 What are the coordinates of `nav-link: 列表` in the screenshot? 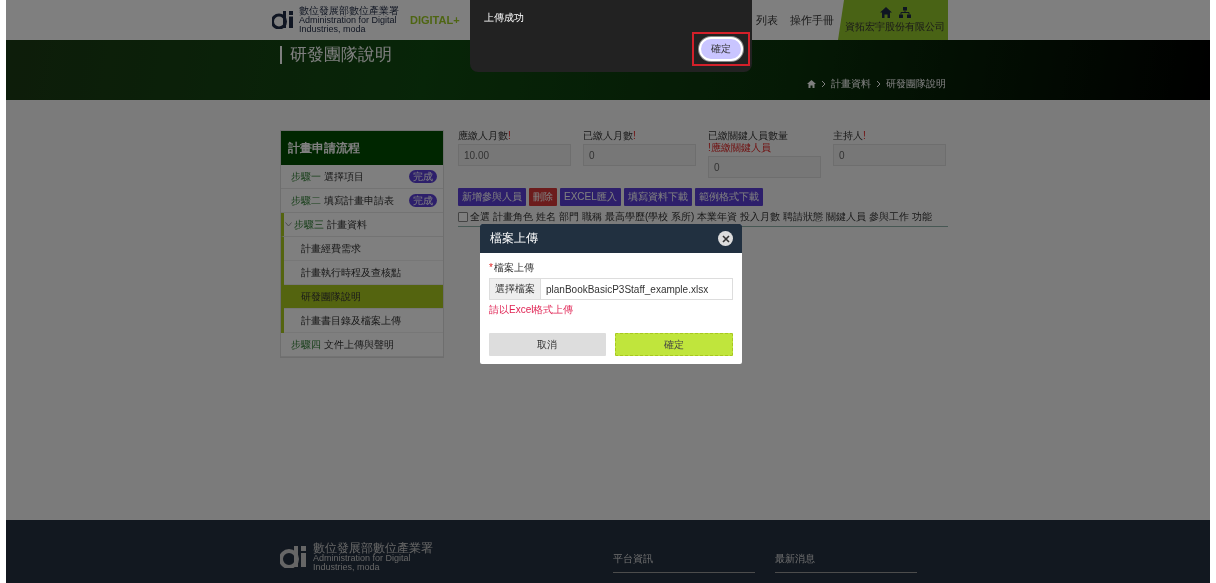 It's located at (767, 20).